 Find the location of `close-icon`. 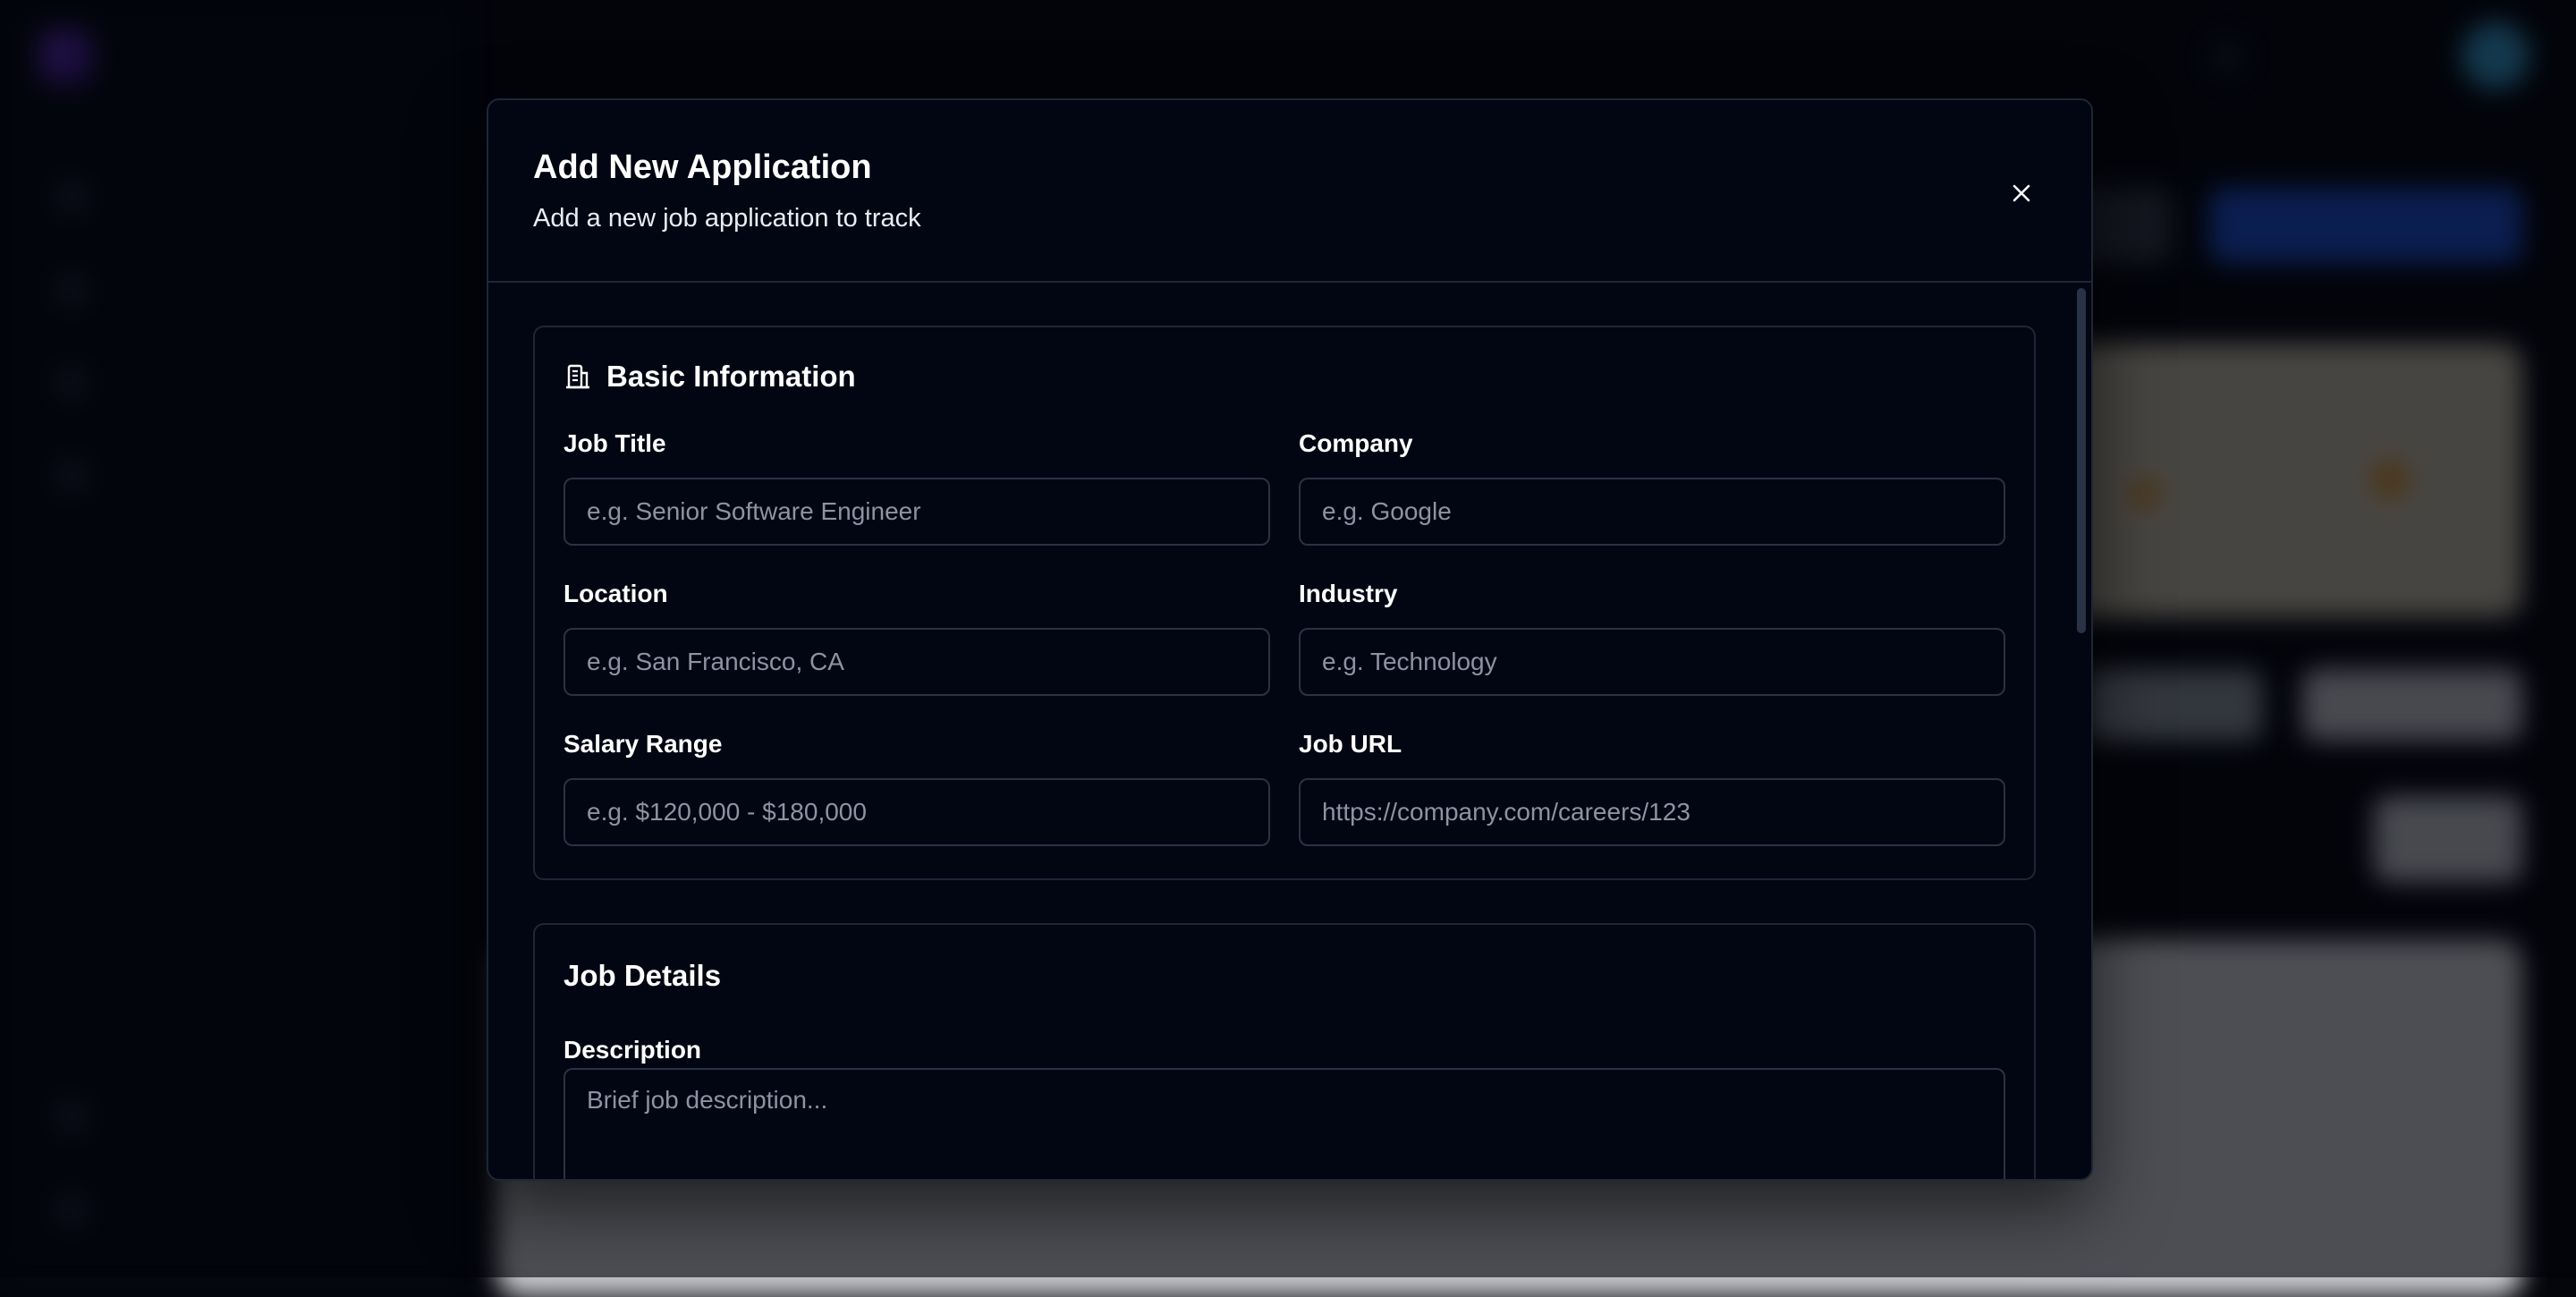

close-icon is located at coordinates (2021, 193).